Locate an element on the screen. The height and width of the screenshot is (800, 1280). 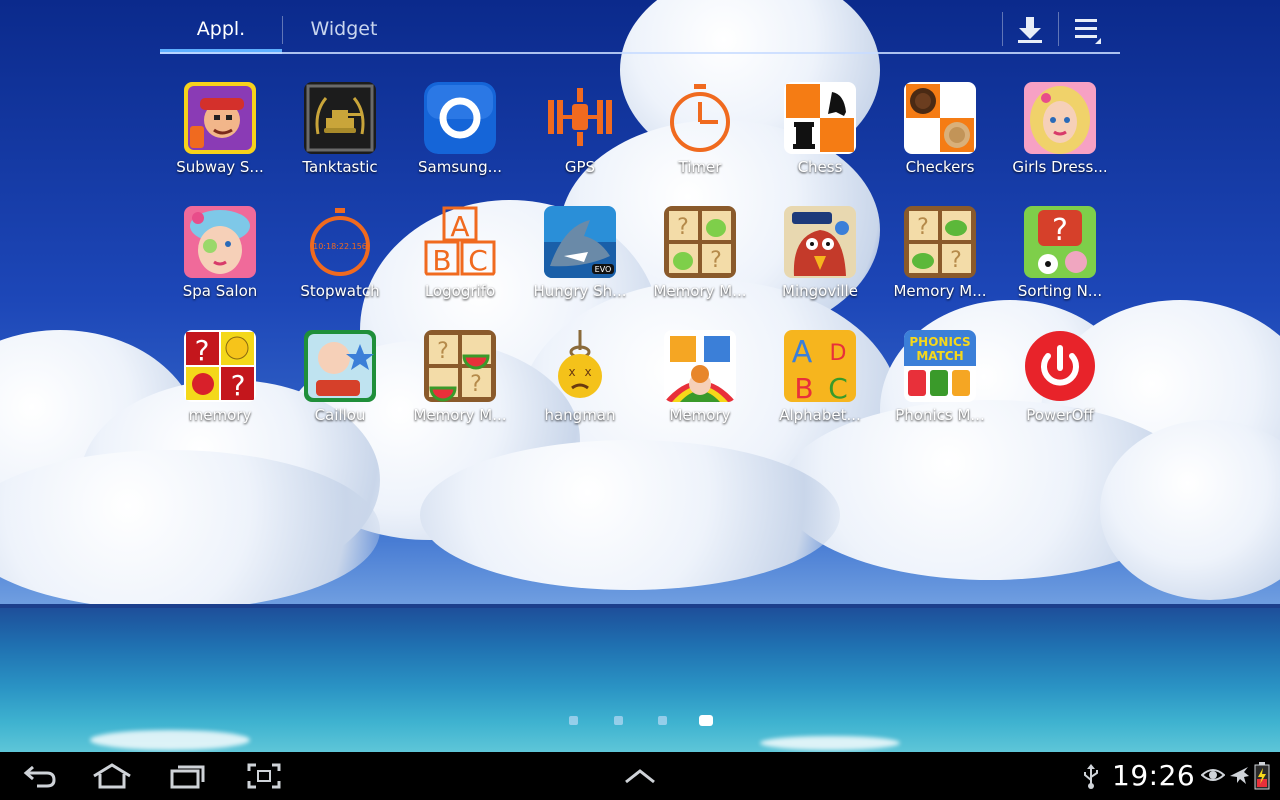
app-spa-salon: Spa Salon is located at coordinates (220, 261).